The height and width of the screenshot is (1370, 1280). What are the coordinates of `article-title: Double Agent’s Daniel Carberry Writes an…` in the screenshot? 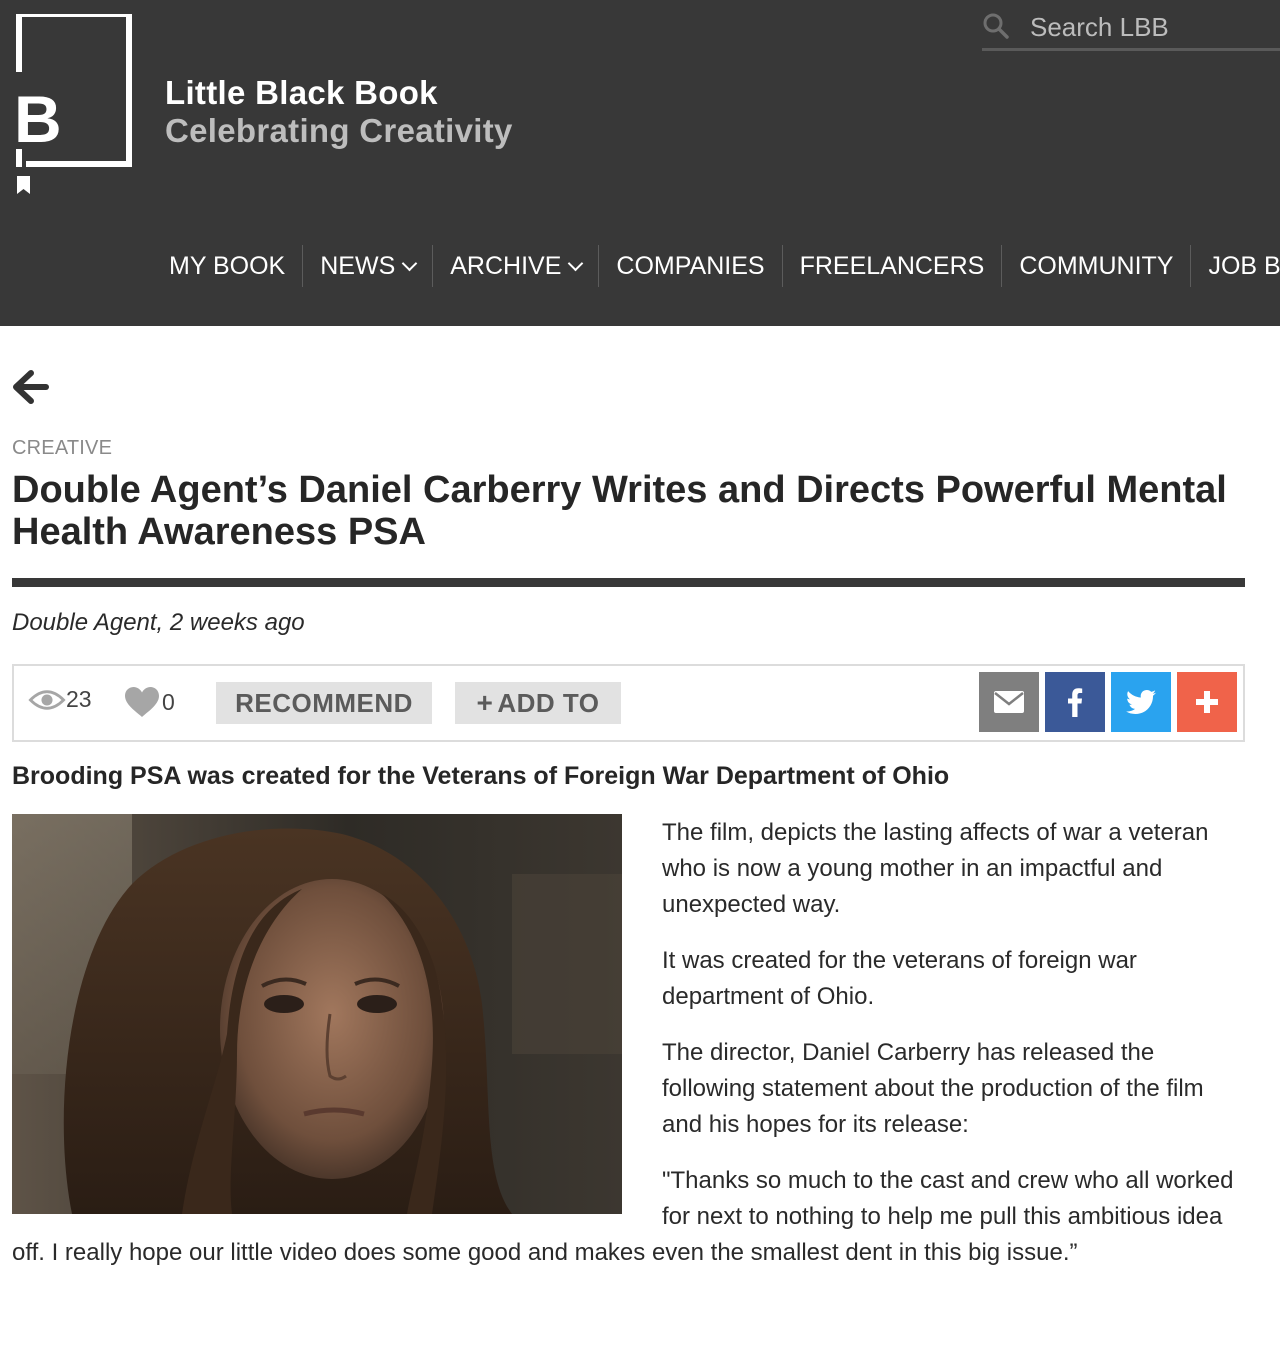 It's located at (619, 511).